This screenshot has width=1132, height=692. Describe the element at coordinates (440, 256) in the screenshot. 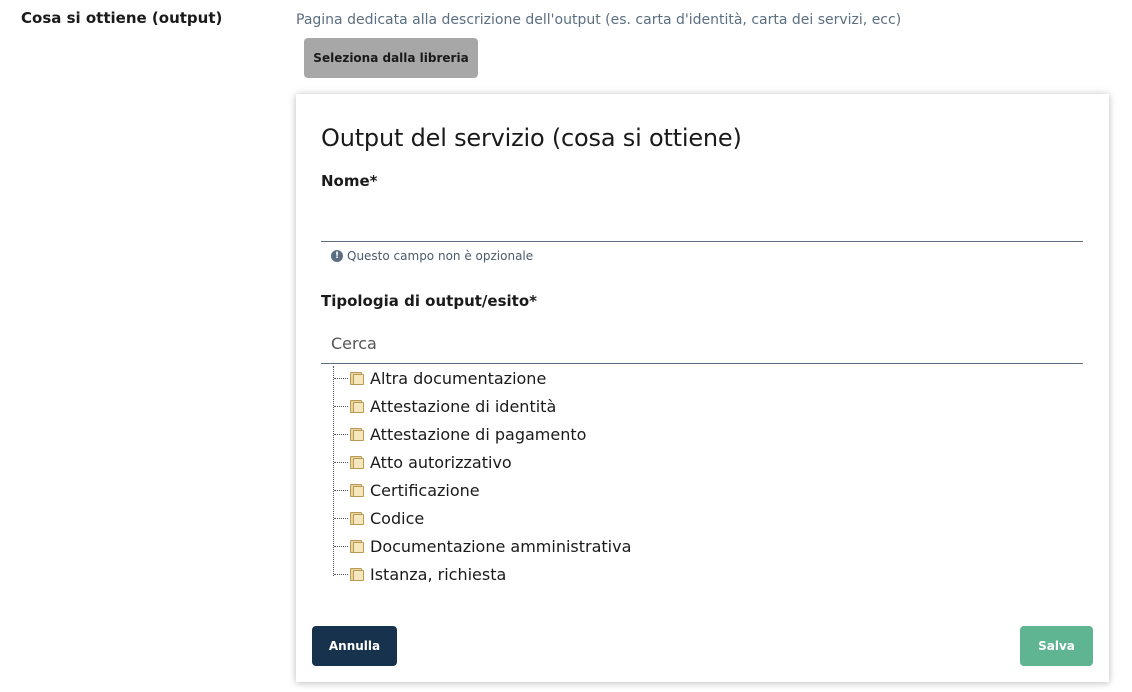

I see `validation-text: Questo campo non è opzionale` at that location.